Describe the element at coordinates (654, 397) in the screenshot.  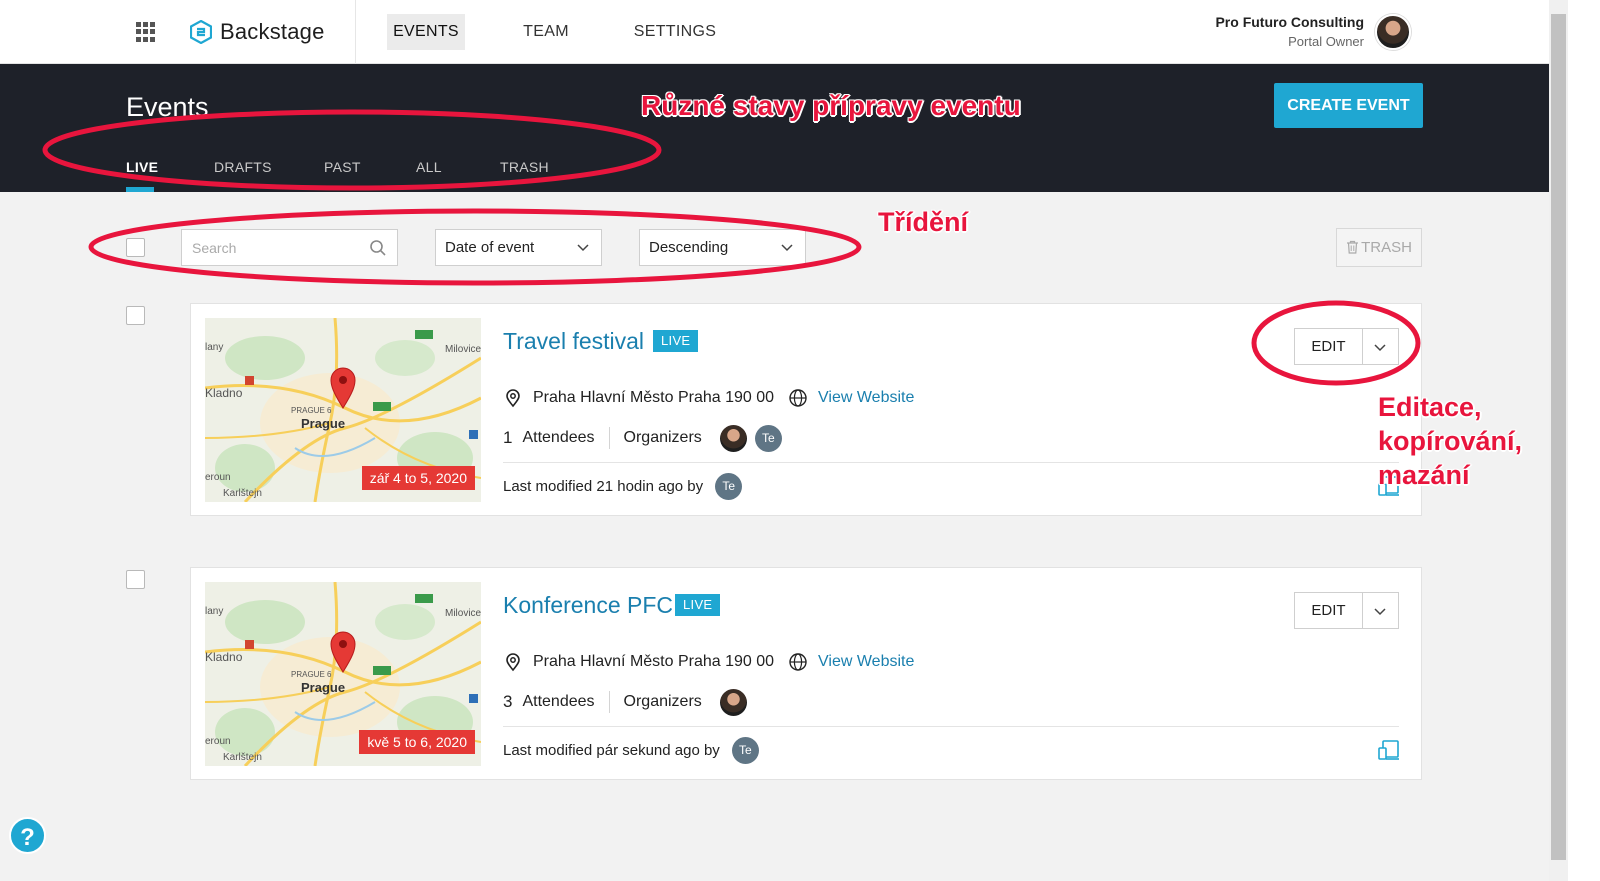
I see `event-location: Praha Hlavní Město Praha 190 00` at that location.